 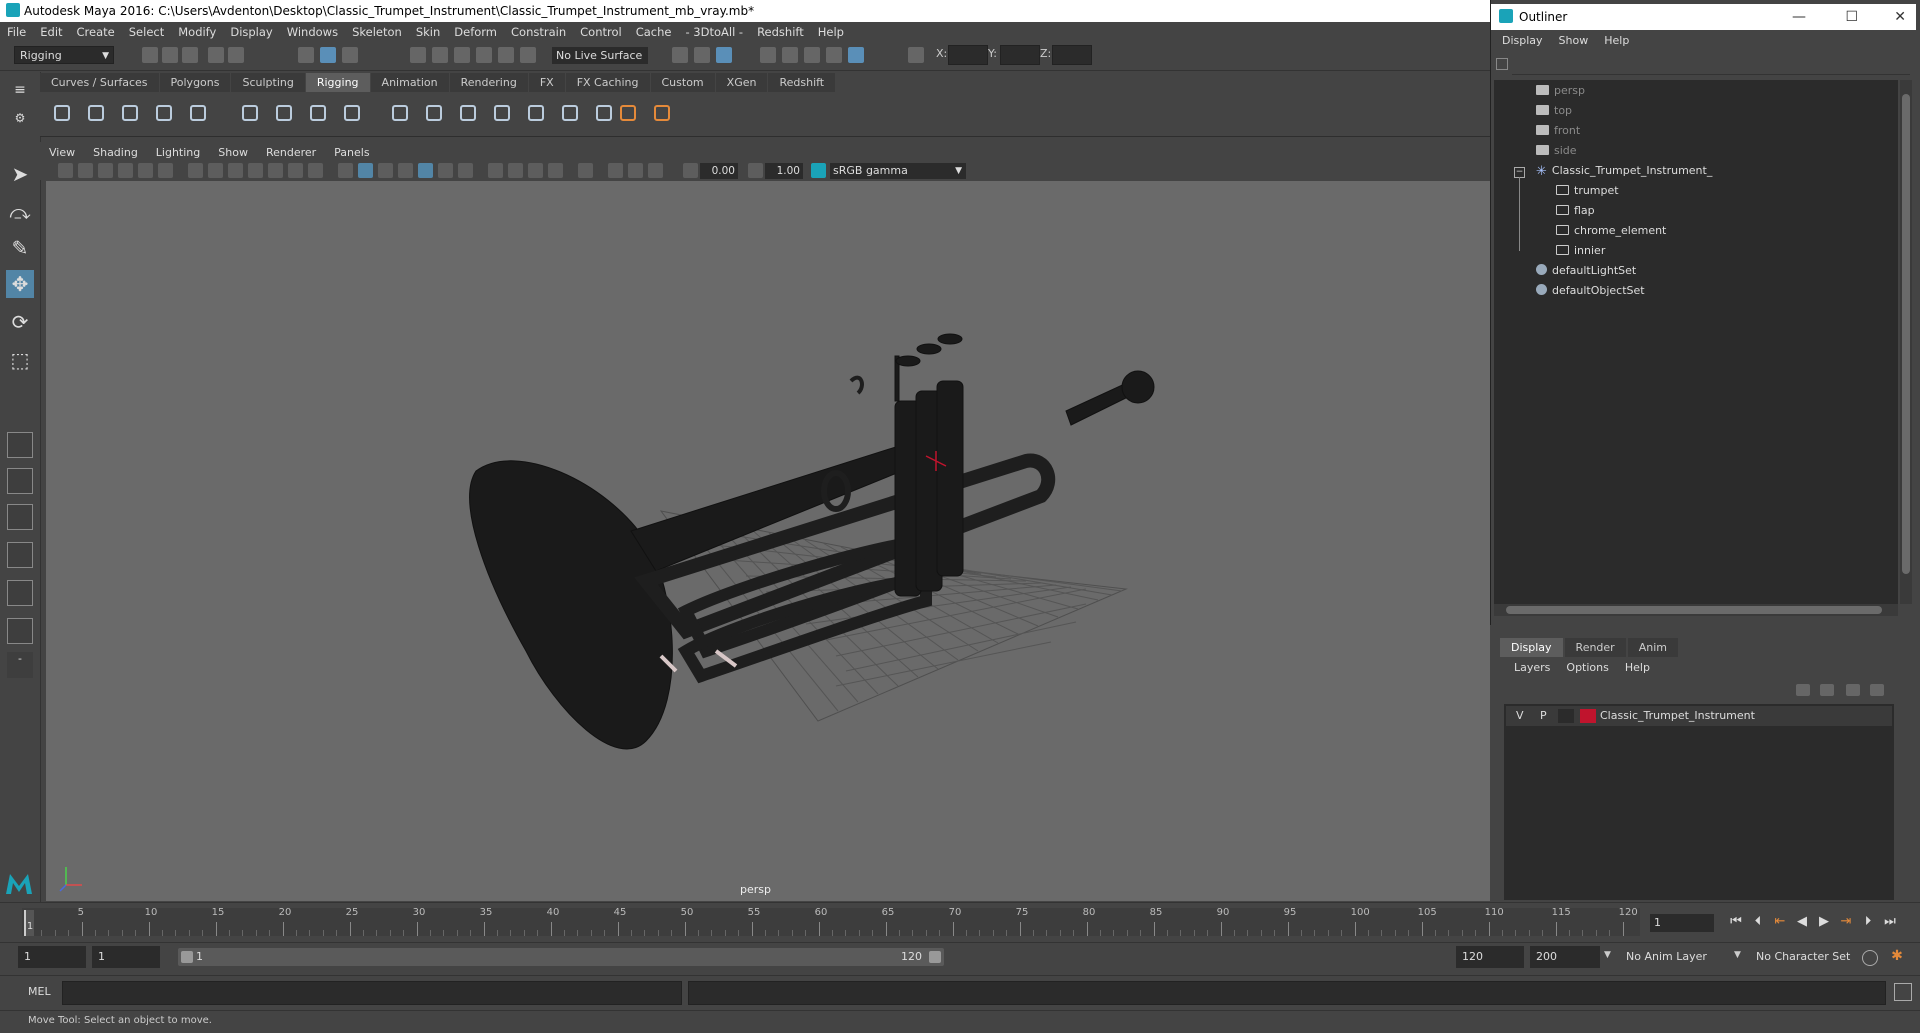 I want to click on script-language-toggle: MEL, so click(x=39, y=991).